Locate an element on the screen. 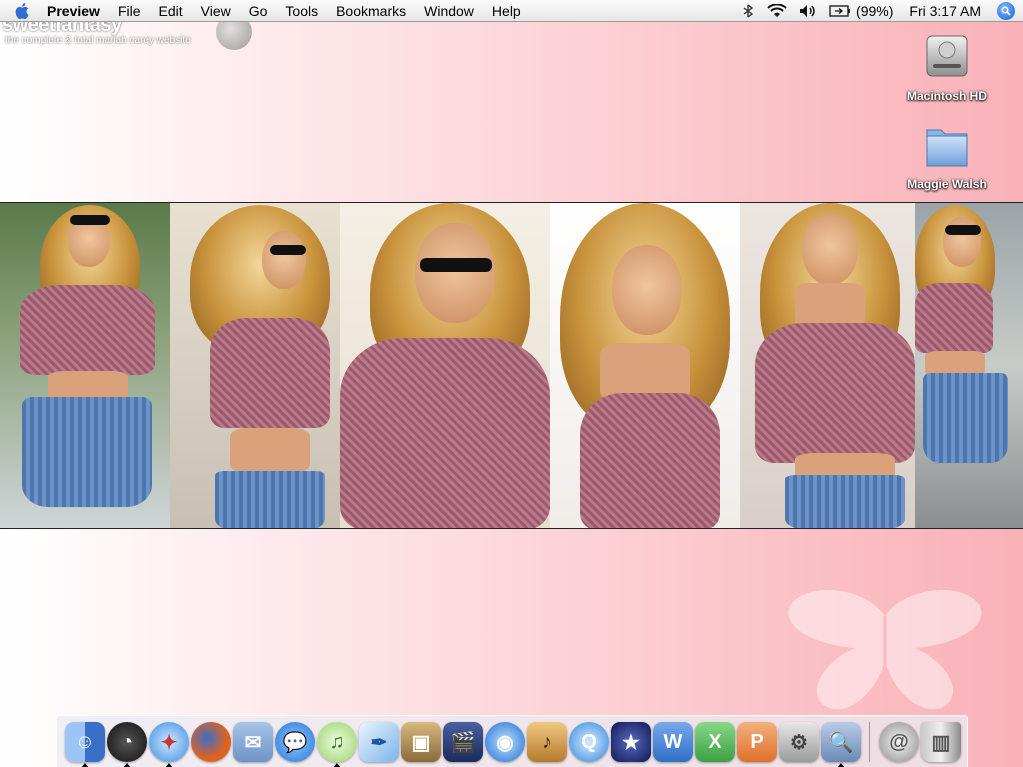 The height and width of the screenshot is (767, 1023). imovie-icon: 🎬 is located at coordinates (463, 742).